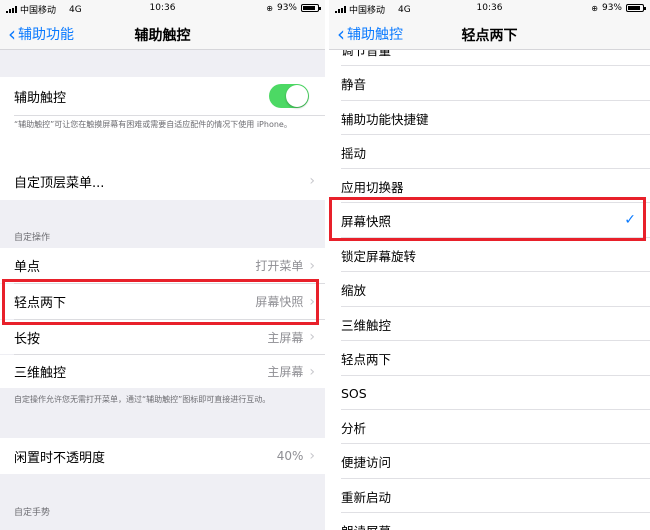 The image size is (650, 530). What do you see at coordinates (489, 152) in the screenshot?
I see `list-item: 摇动` at bounding box center [489, 152].